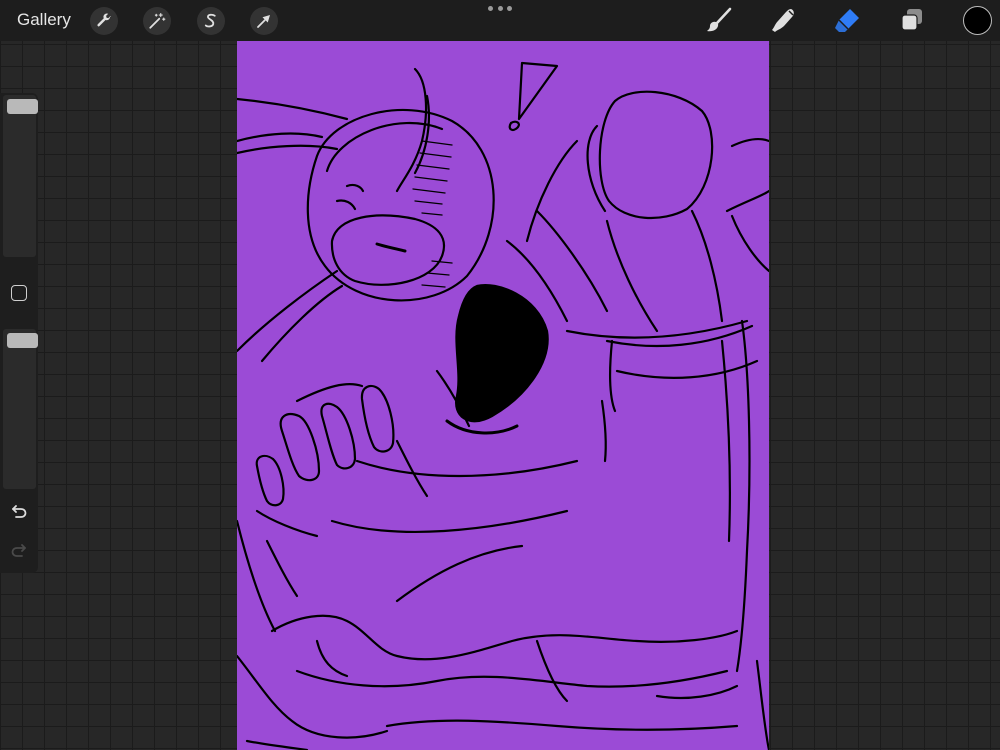 The image size is (1000, 750). I want to click on transform-button, so click(264, 21).